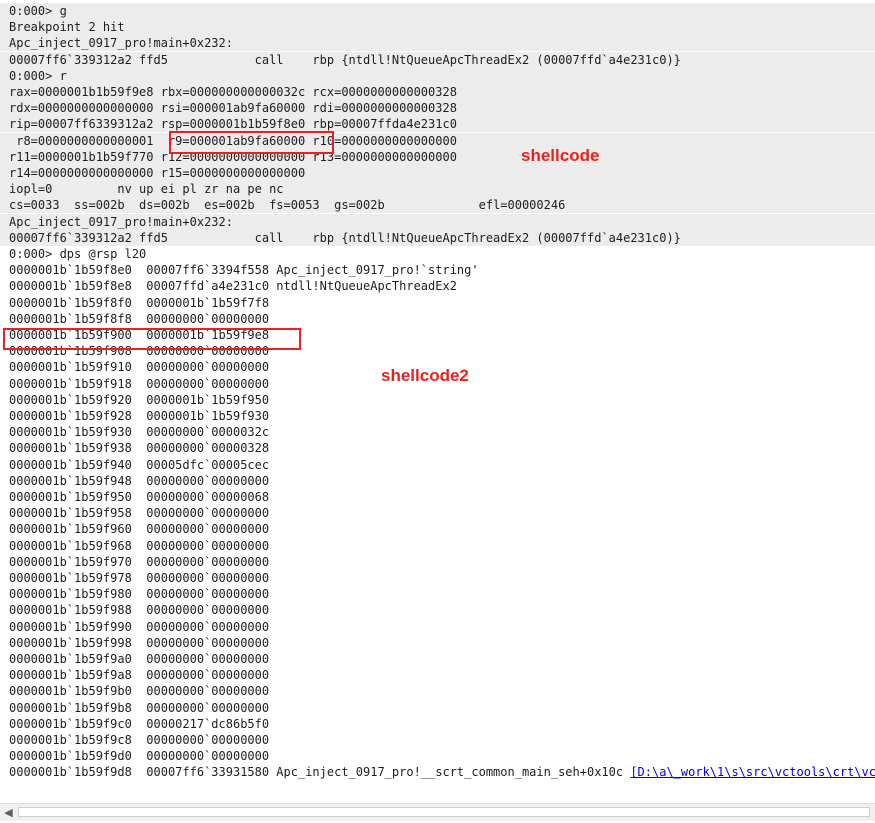  Describe the element at coordinates (437, 319) in the screenshot. I see `console-line: 0000001b`1b59f8f8 00000000`00000000` at that location.